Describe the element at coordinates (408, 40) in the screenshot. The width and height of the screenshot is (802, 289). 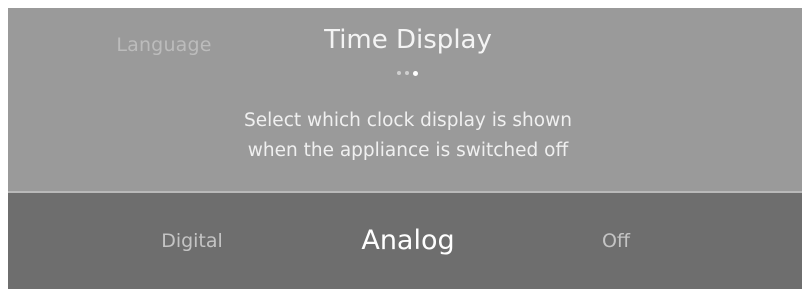
I see `page-title: Time Display` at that location.